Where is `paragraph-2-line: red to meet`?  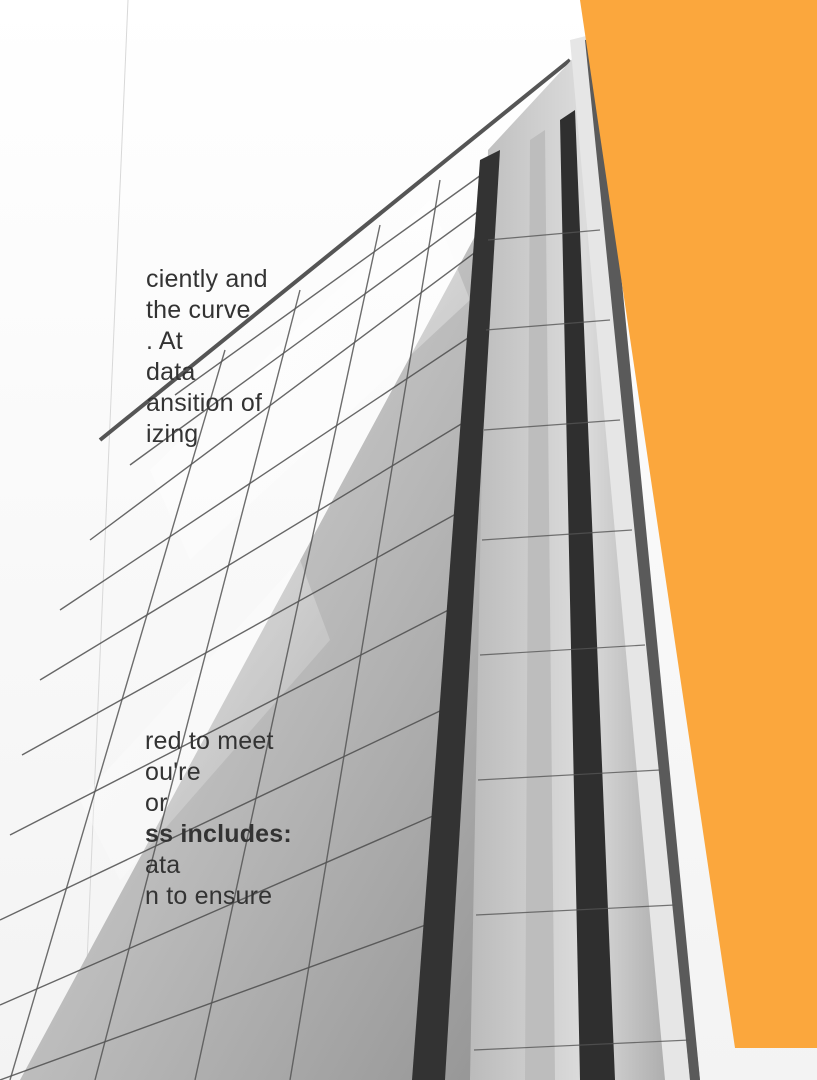
paragraph-2-line: red to meet is located at coordinates (209, 741).